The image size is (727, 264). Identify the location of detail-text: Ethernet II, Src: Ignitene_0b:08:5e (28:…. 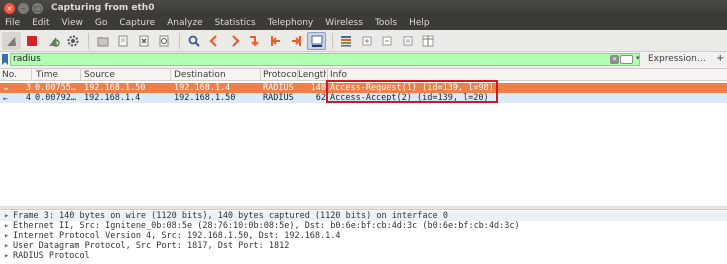
(266, 226).